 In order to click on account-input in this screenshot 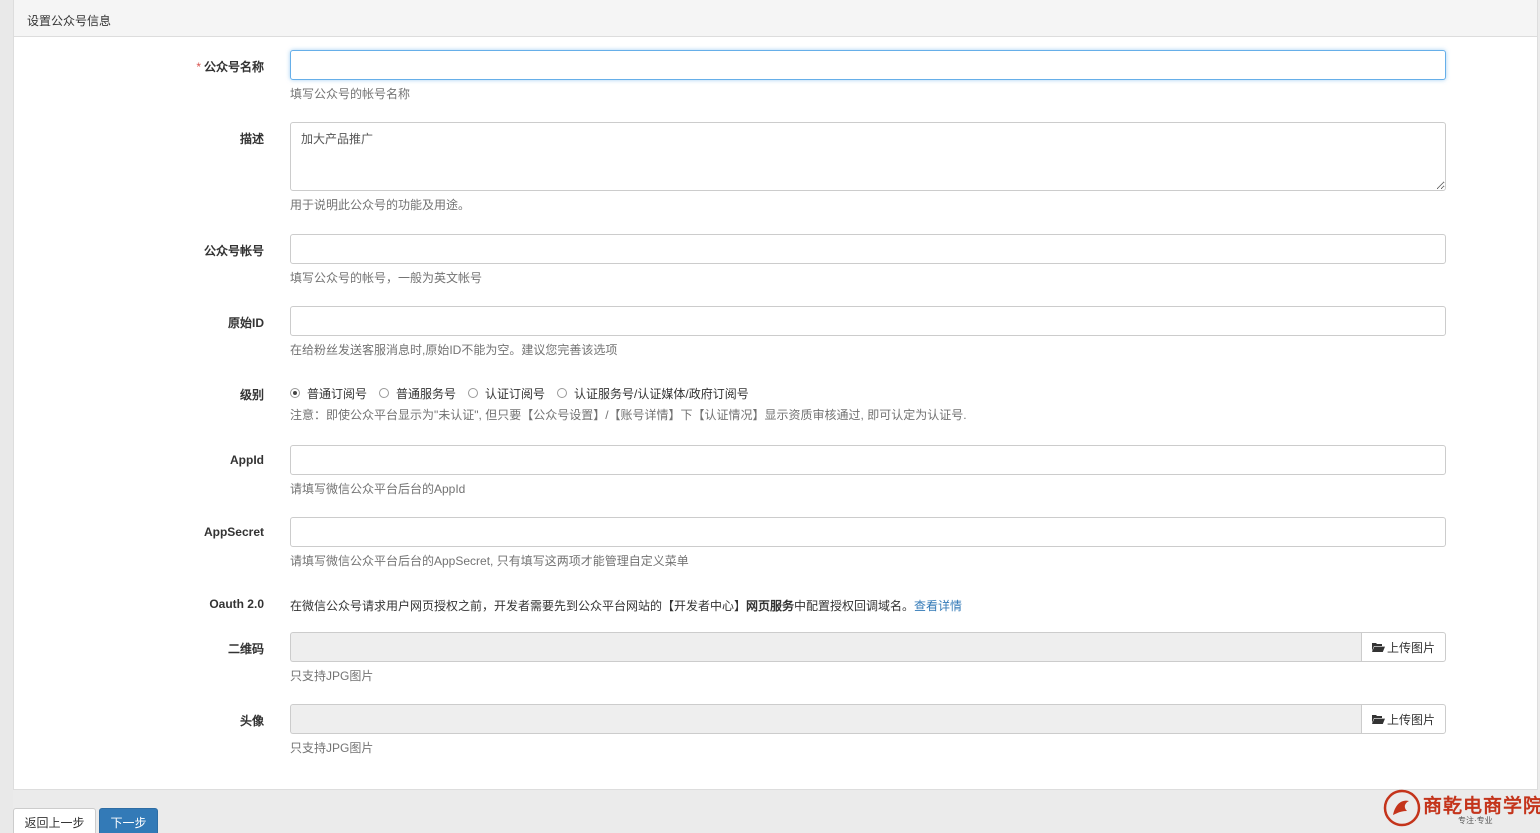, I will do `click(868, 249)`.